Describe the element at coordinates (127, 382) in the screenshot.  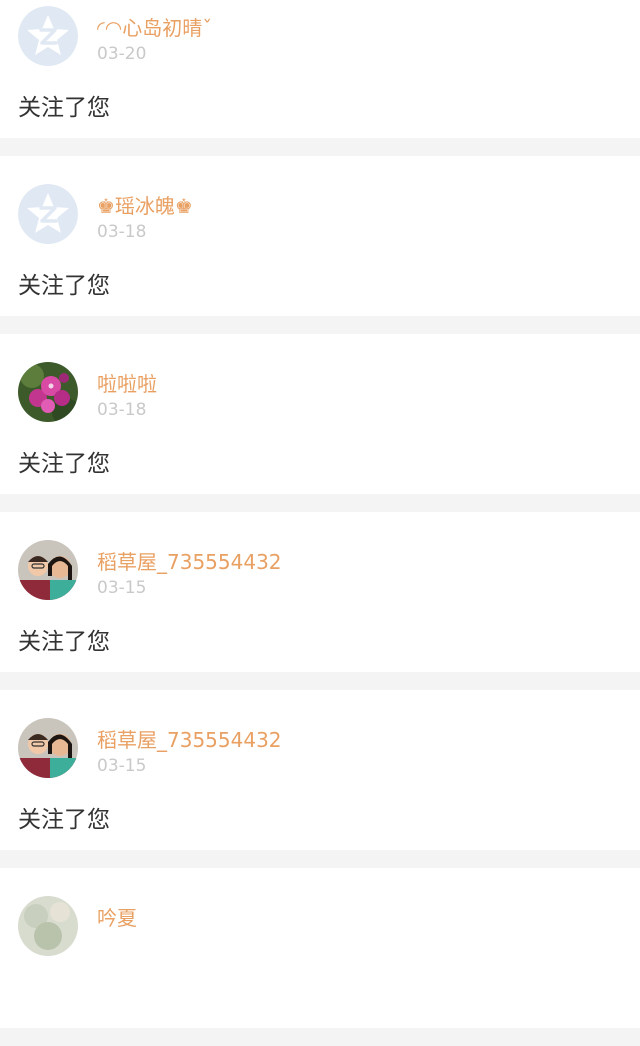
I see `user-name: 啦啦啦` at that location.